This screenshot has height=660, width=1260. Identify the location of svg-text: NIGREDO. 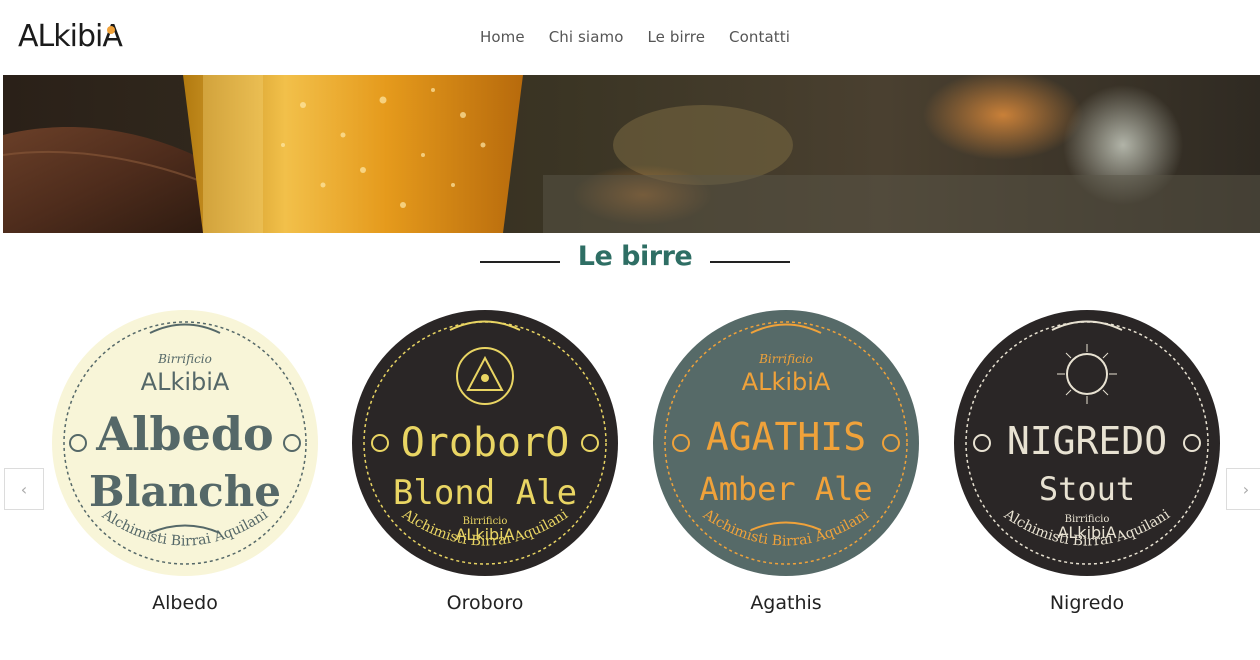
(1087, 441).